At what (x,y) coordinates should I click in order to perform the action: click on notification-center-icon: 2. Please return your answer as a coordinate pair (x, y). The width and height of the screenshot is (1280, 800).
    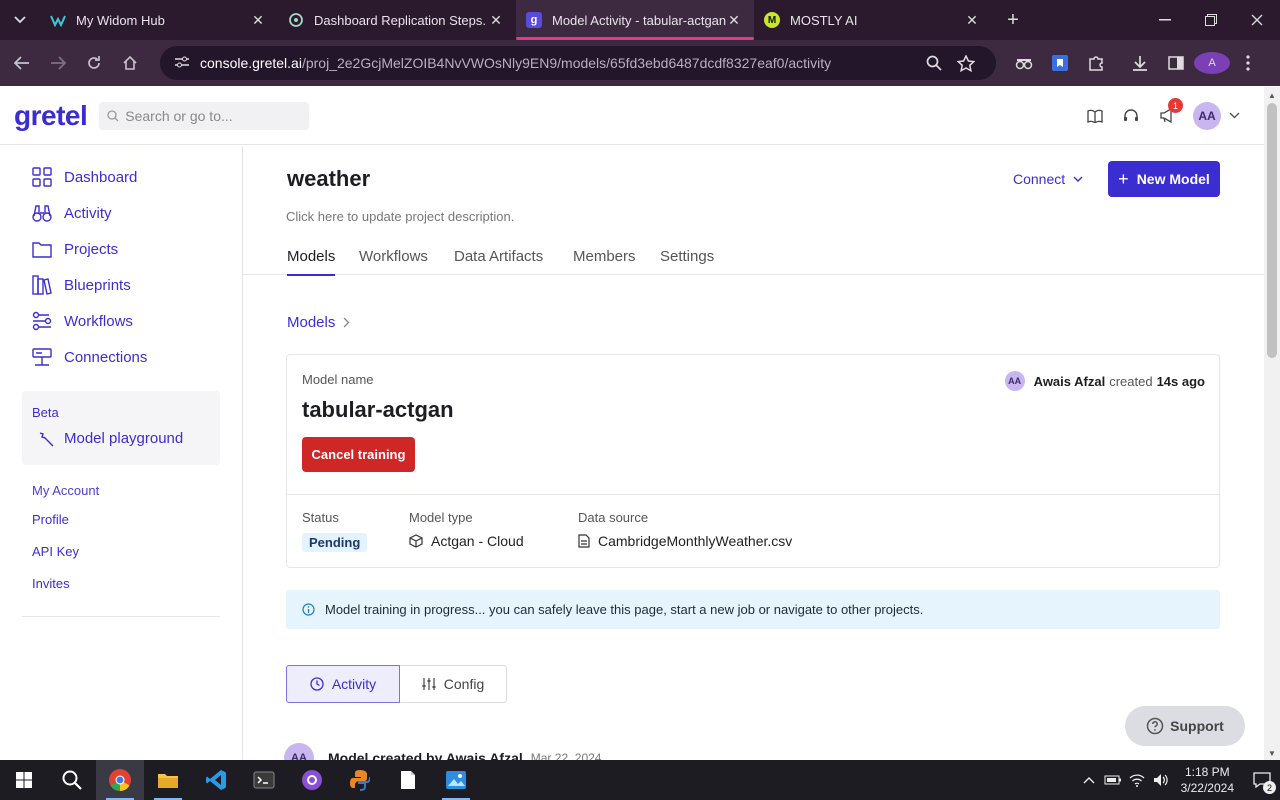
    Looking at the image, I should click on (1262, 783).